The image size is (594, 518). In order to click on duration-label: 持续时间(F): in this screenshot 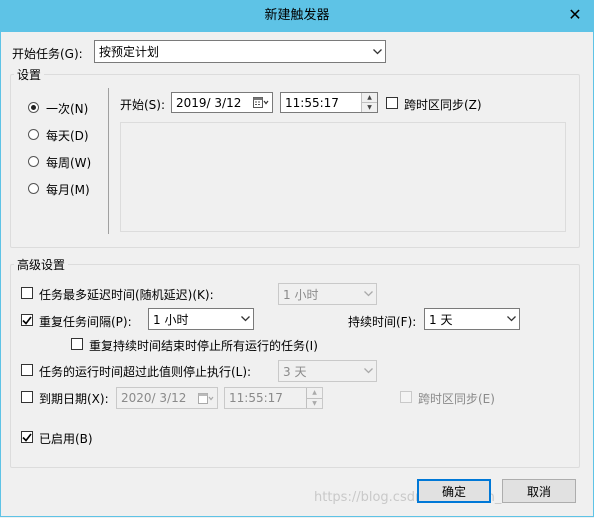, I will do `click(382, 322)`.